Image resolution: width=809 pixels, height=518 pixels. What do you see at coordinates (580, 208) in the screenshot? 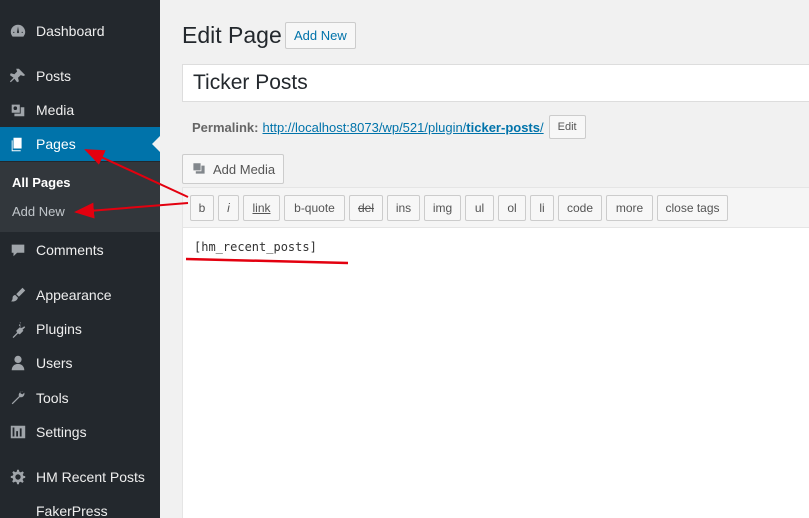
I see `qt-code-button: code` at bounding box center [580, 208].